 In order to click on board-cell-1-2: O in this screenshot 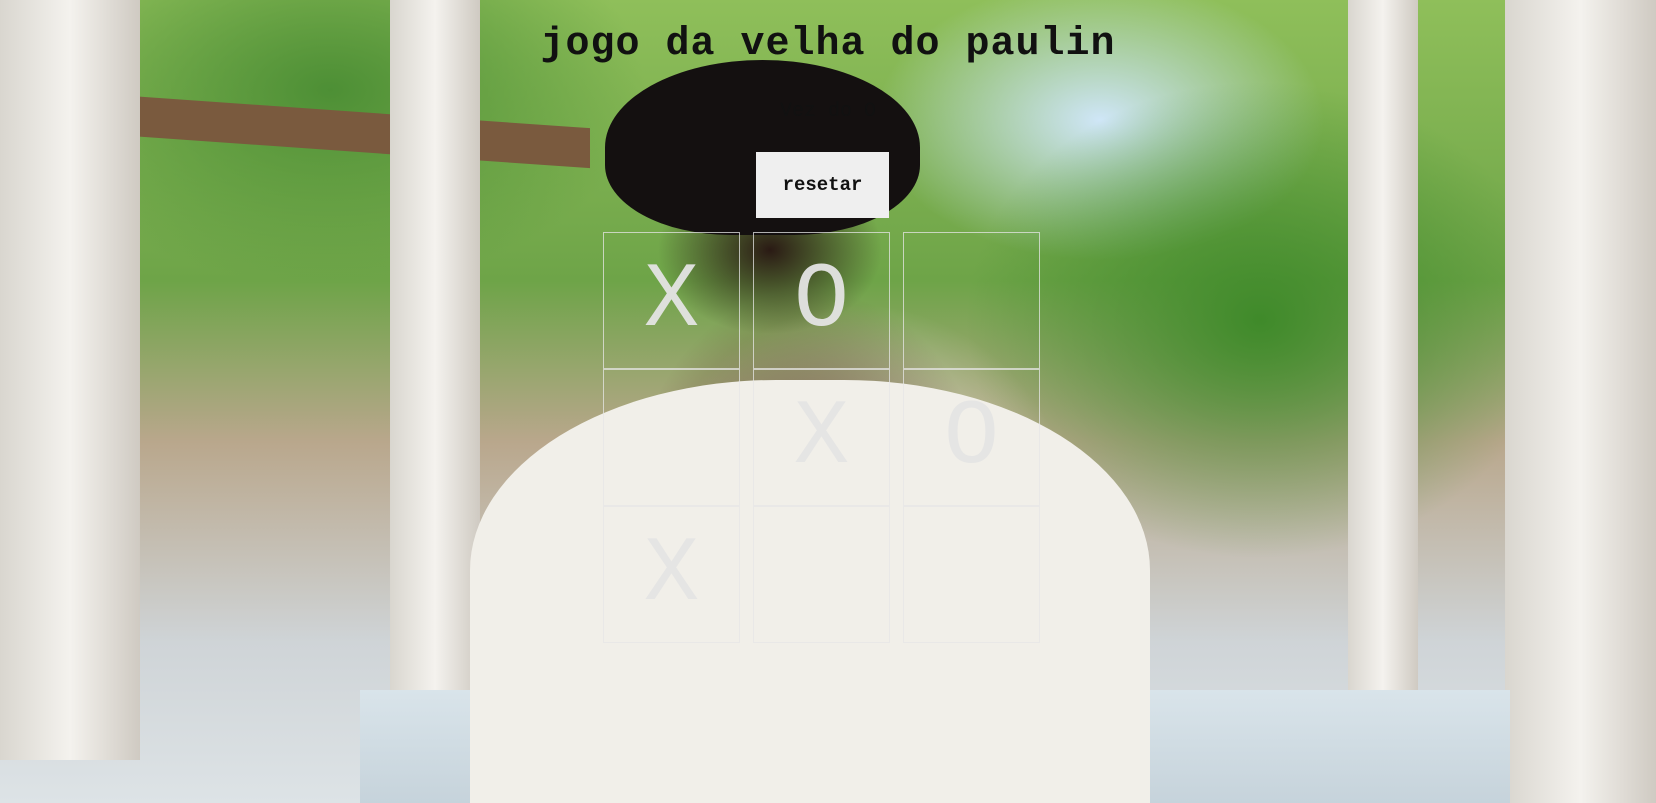, I will do `click(821, 300)`.